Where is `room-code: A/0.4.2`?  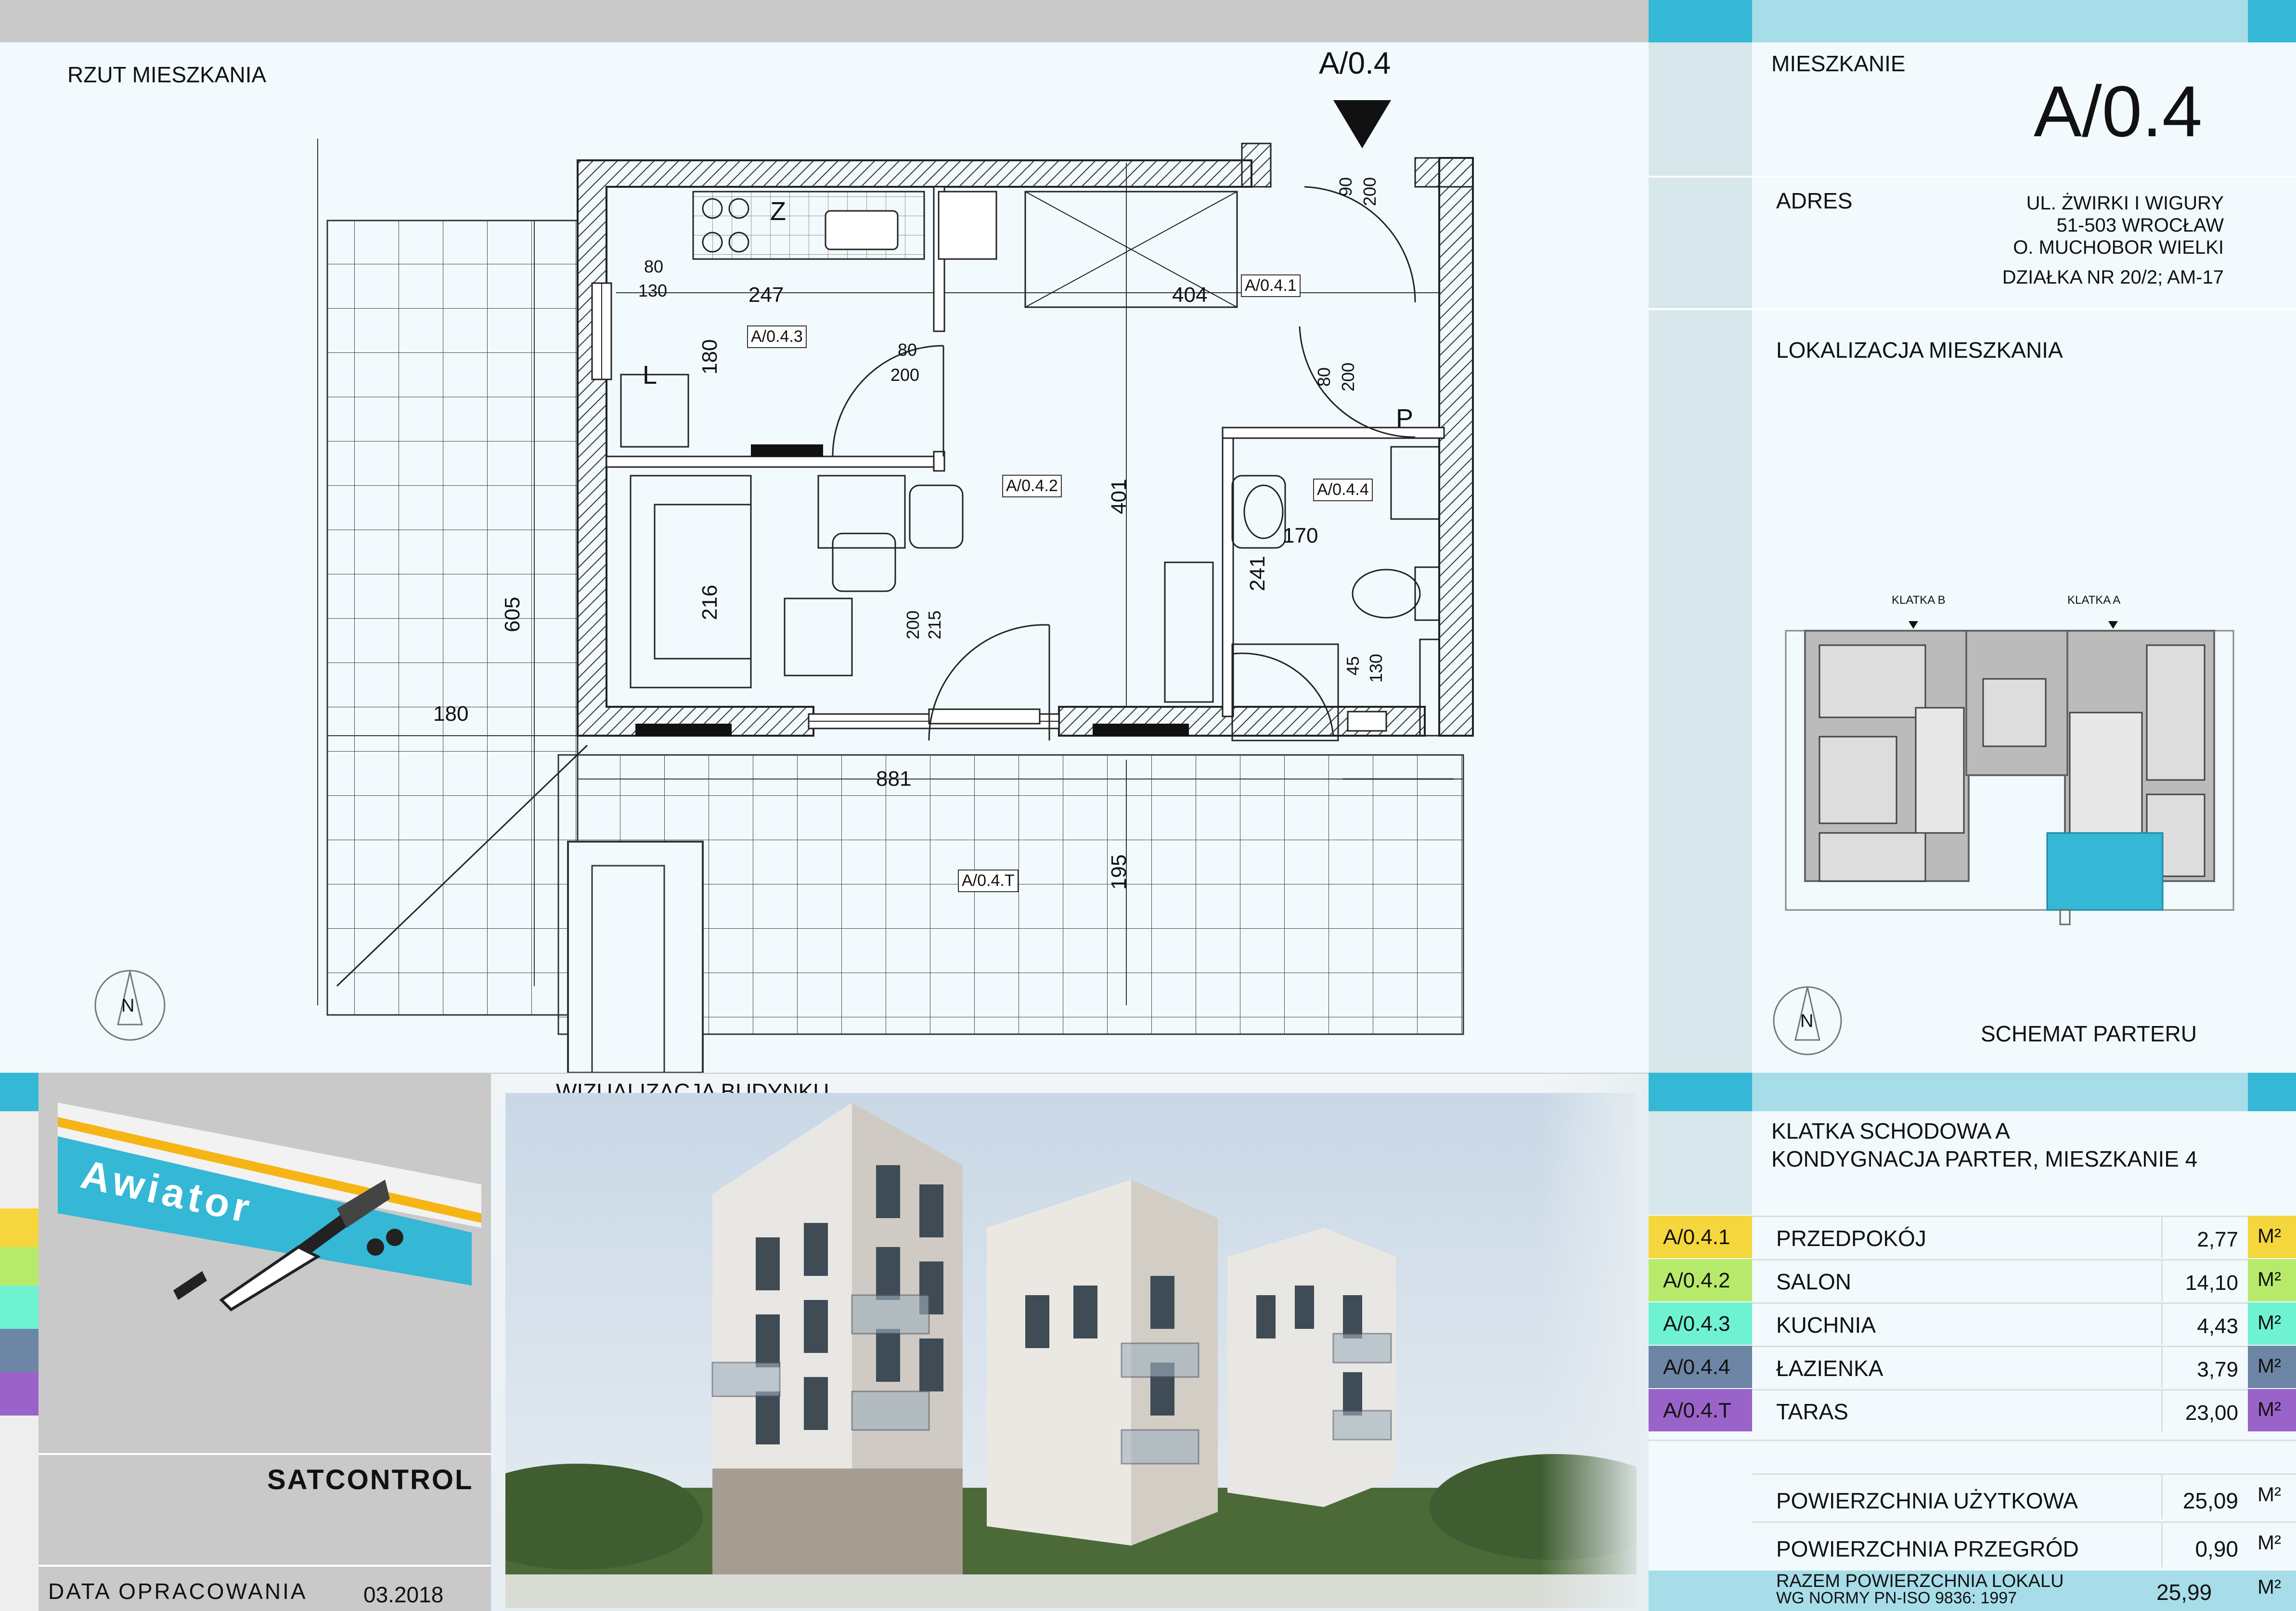 room-code: A/0.4.2 is located at coordinates (1696, 1281).